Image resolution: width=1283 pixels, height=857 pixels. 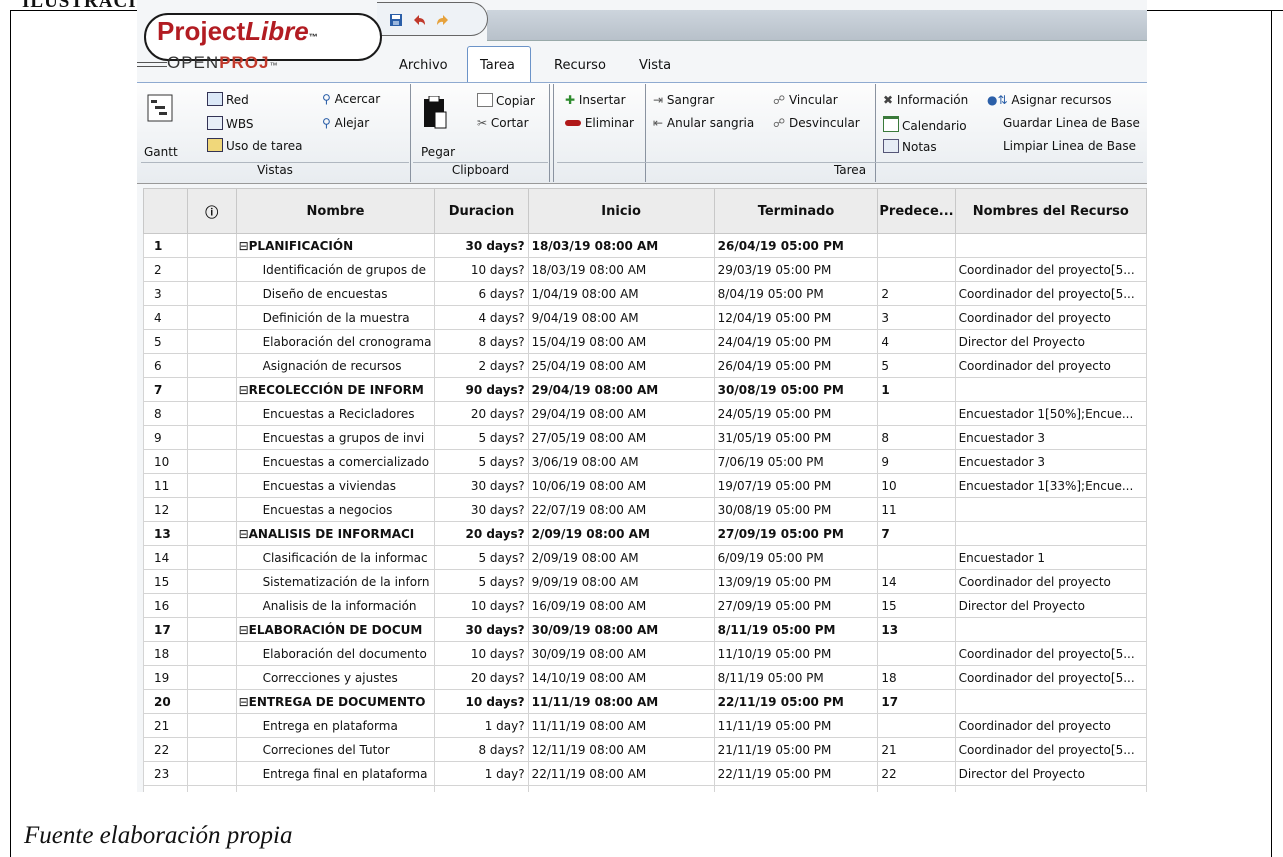 What do you see at coordinates (228, 99) in the screenshot?
I see `red-button: Red` at bounding box center [228, 99].